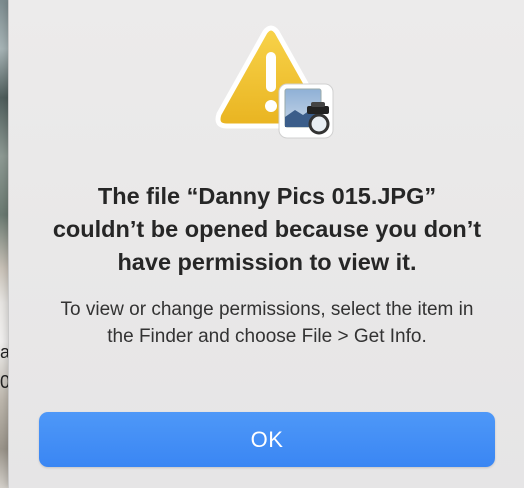 The image size is (524, 488). What do you see at coordinates (306, 111) in the screenshot?
I see `preview-app-icon` at bounding box center [306, 111].